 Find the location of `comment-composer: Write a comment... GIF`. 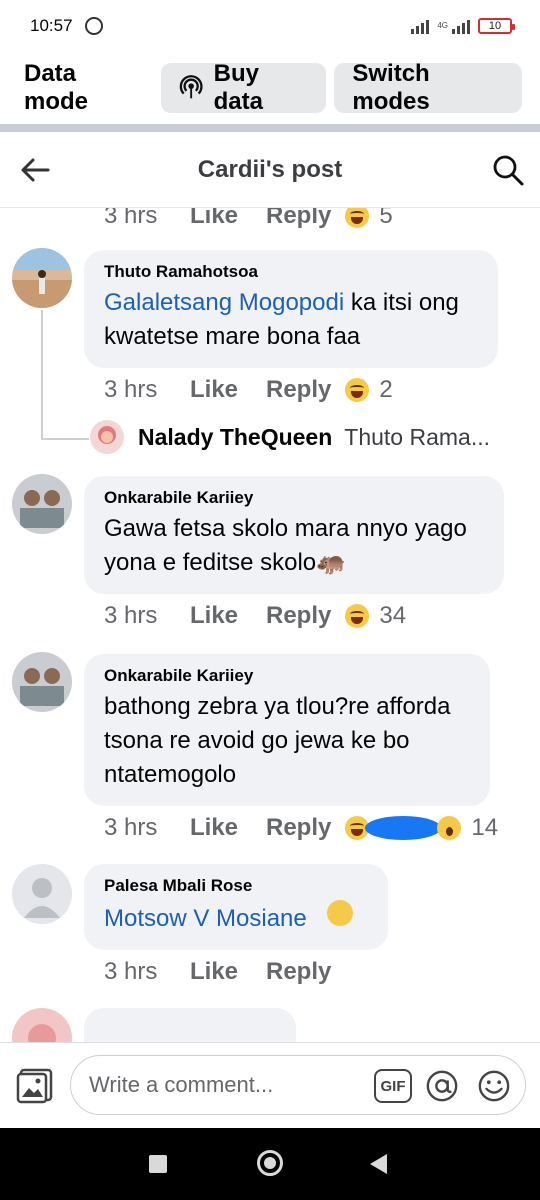

comment-composer: Write a comment... GIF is located at coordinates (270, 1085).